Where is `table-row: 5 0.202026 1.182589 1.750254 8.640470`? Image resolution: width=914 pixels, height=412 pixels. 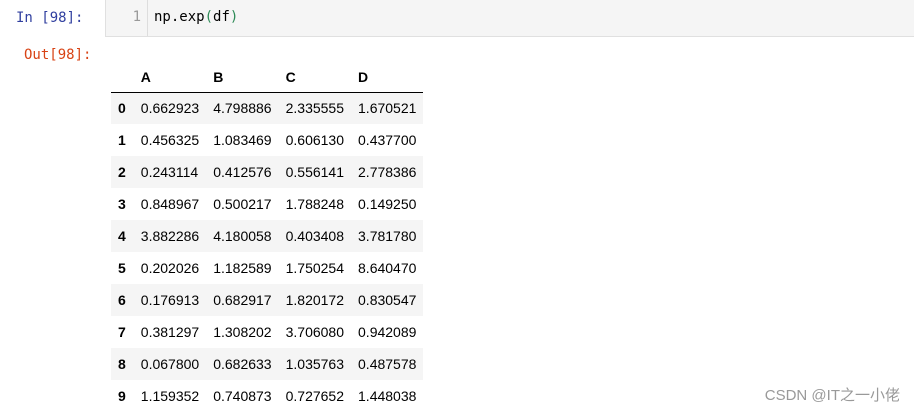 table-row: 5 0.202026 1.182589 1.750254 8.640470 is located at coordinates (267, 268).